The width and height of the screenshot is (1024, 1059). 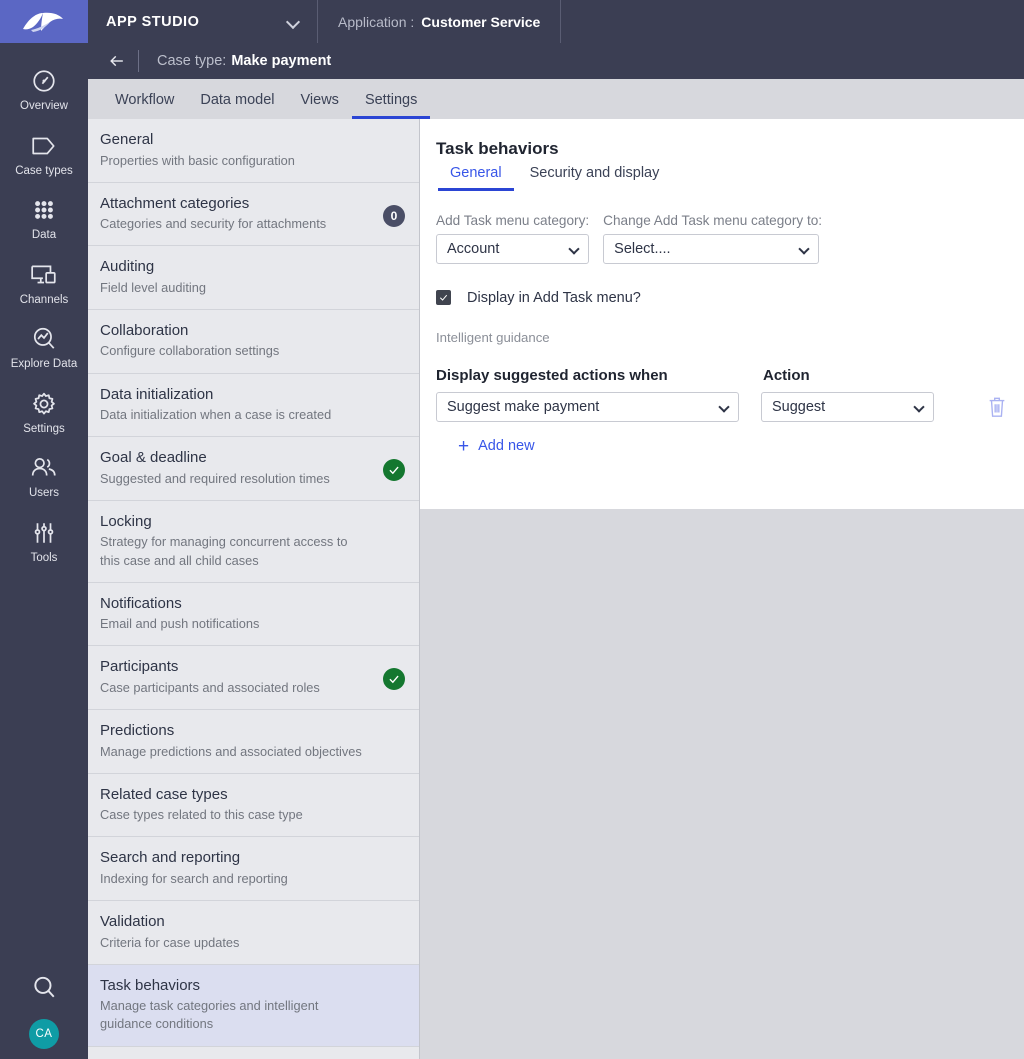 What do you see at coordinates (144, 106) in the screenshot?
I see `tab-workflow: Workflow` at bounding box center [144, 106].